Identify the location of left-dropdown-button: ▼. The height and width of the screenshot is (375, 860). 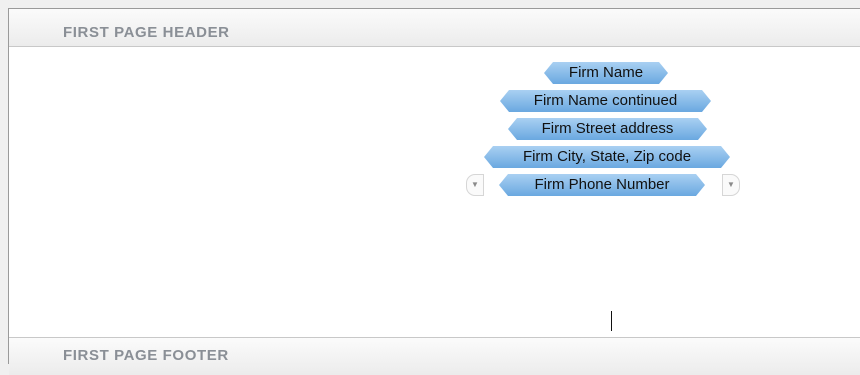
(475, 185).